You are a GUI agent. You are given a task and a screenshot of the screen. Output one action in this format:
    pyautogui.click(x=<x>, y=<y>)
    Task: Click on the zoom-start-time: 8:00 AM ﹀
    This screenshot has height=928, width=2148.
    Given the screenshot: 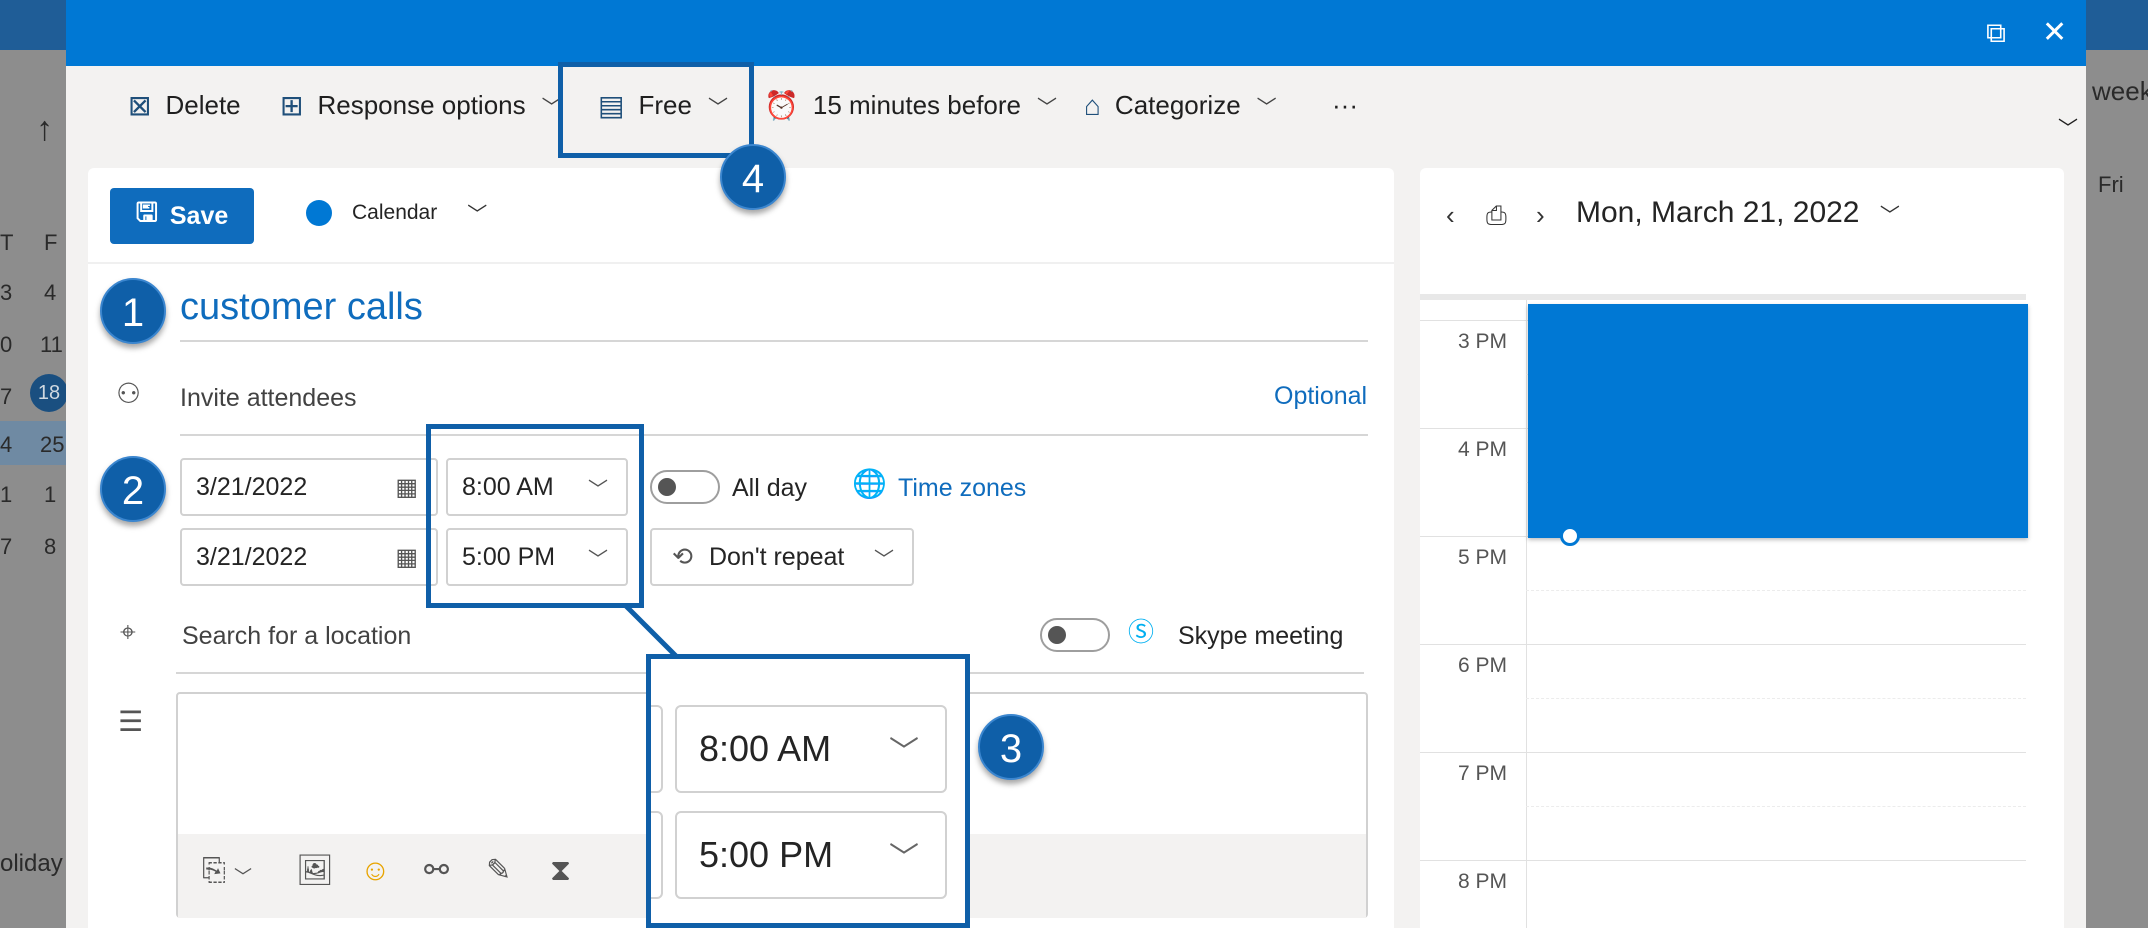 What is the action you would take?
    pyautogui.click(x=811, y=749)
    